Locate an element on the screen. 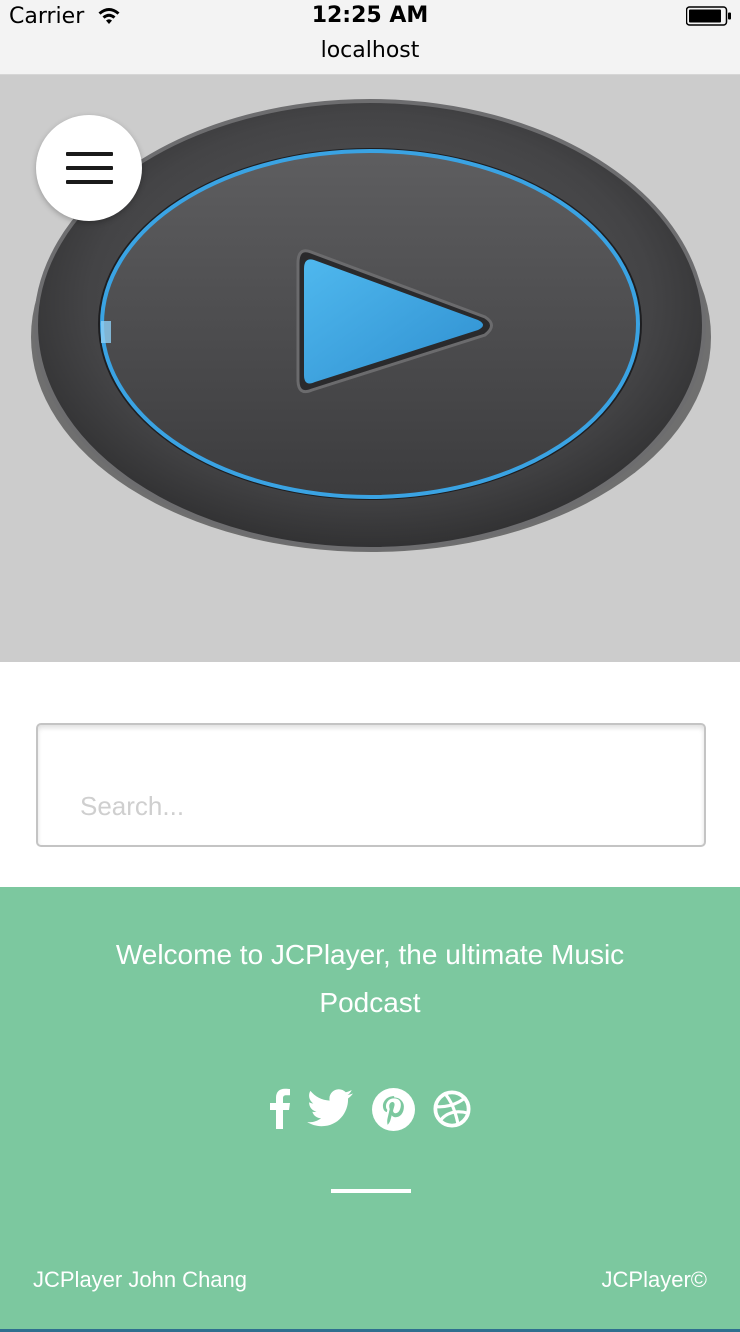 This screenshot has width=740, height=1332. facebook-icon is located at coordinates (279, 1108).